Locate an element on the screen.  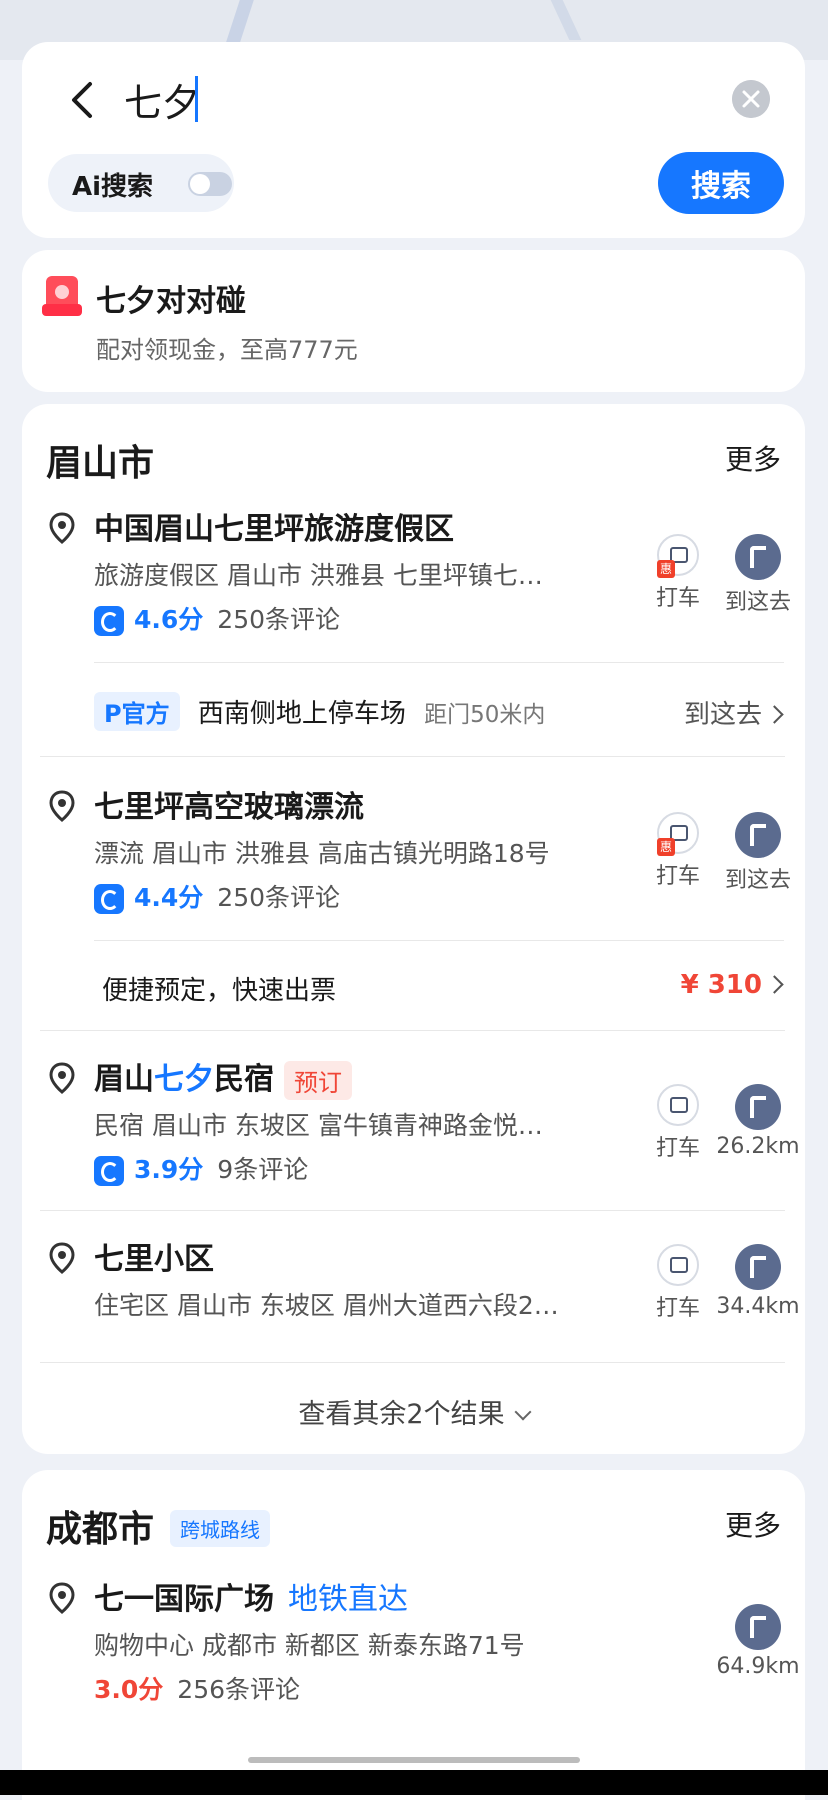
poi-name-highlight: 七夕 is located at coordinates (184, 1079).